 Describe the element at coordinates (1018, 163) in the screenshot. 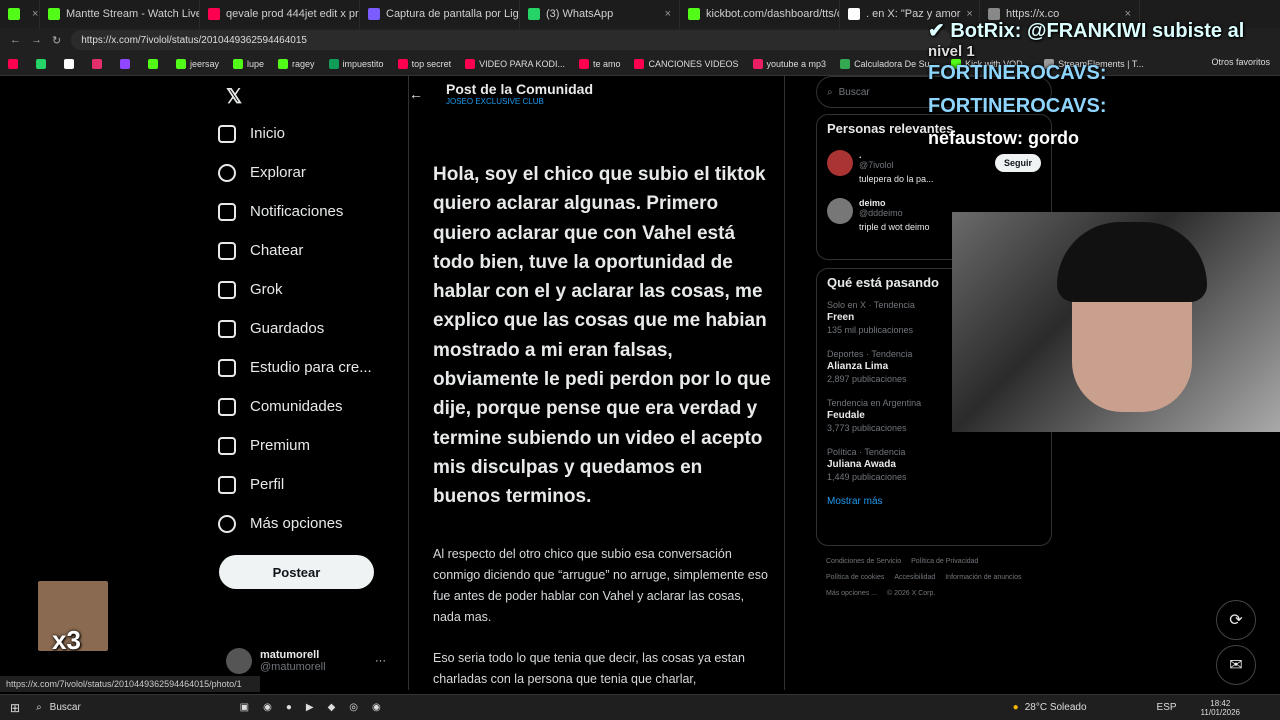

I see `follow-button: Seguir` at that location.